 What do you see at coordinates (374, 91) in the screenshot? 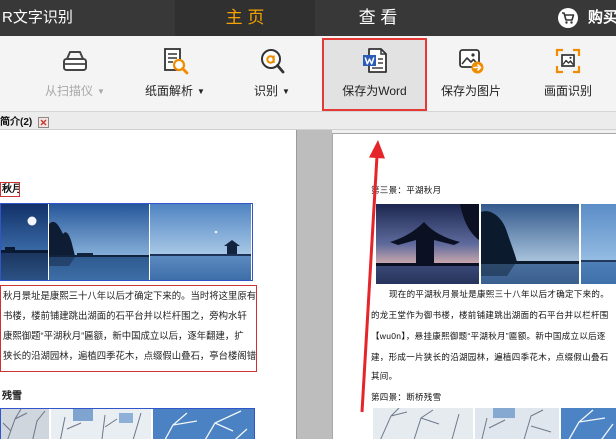
I see `save-as-word-label: 保存为Word` at bounding box center [374, 91].